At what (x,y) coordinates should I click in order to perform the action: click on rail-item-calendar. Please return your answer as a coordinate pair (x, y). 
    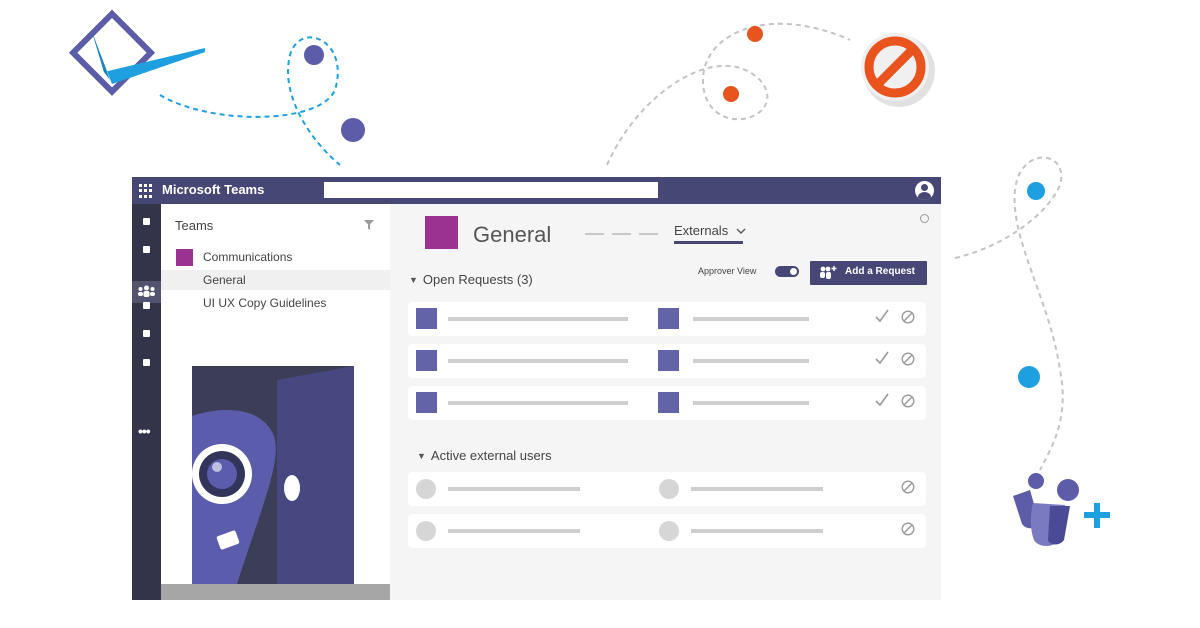
    Looking at the image, I should click on (146, 305).